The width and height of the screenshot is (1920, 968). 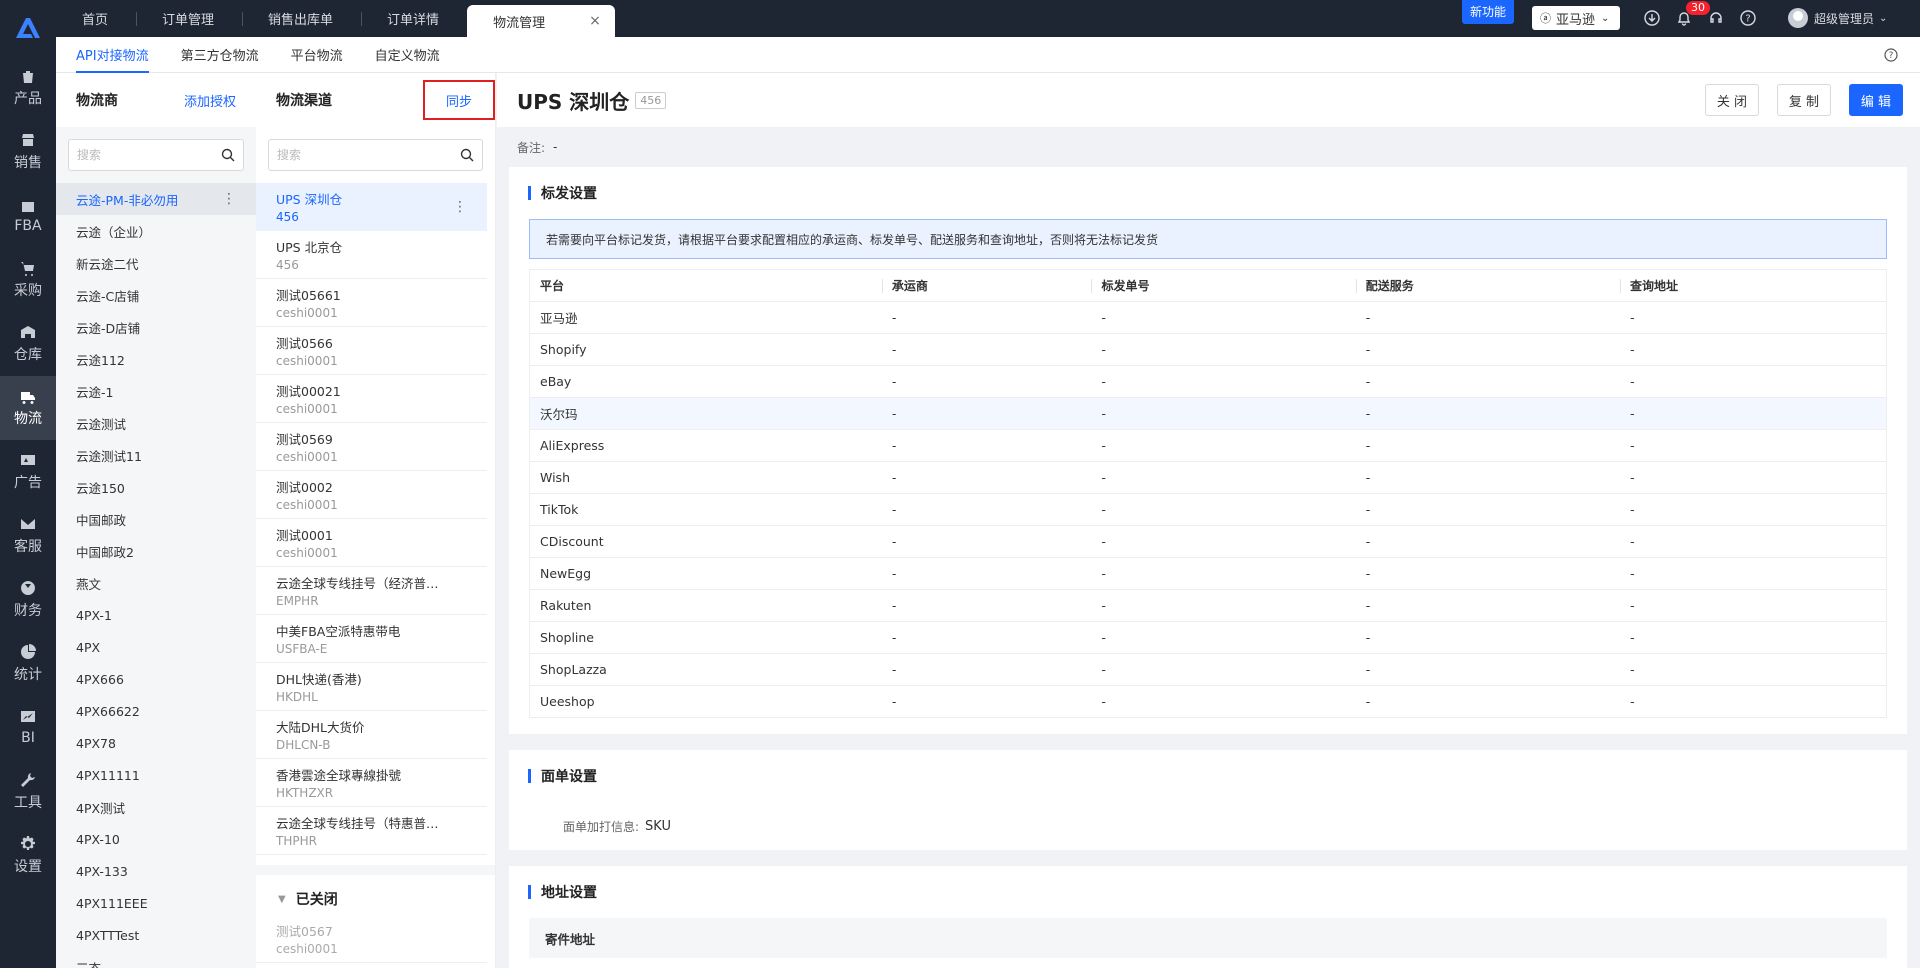 What do you see at coordinates (407, 55) in the screenshot?
I see `subtab-3: 自定义物流` at bounding box center [407, 55].